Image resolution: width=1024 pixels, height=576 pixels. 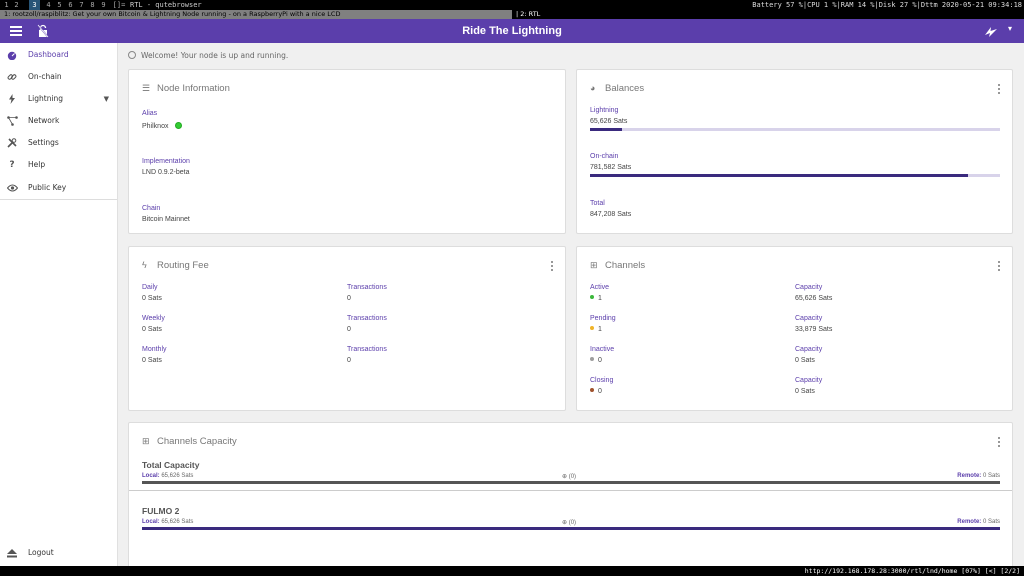 What do you see at coordinates (604, 156) in the screenshot?
I see `onchain-label: On-chain` at bounding box center [604, 156].